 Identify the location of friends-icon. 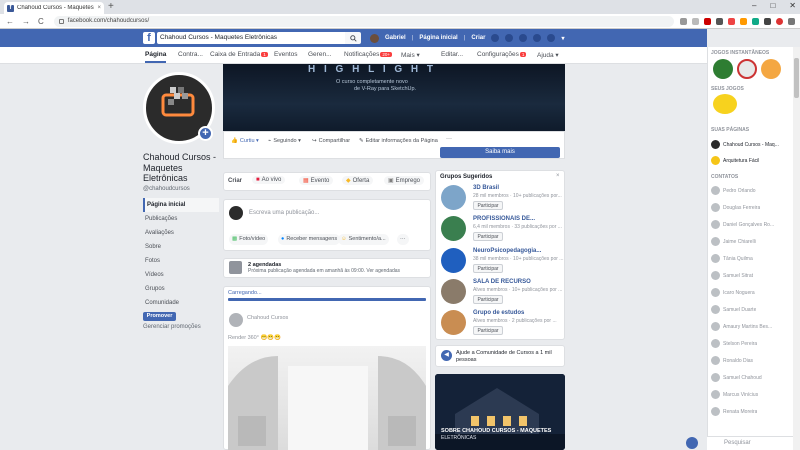
(495, 38).